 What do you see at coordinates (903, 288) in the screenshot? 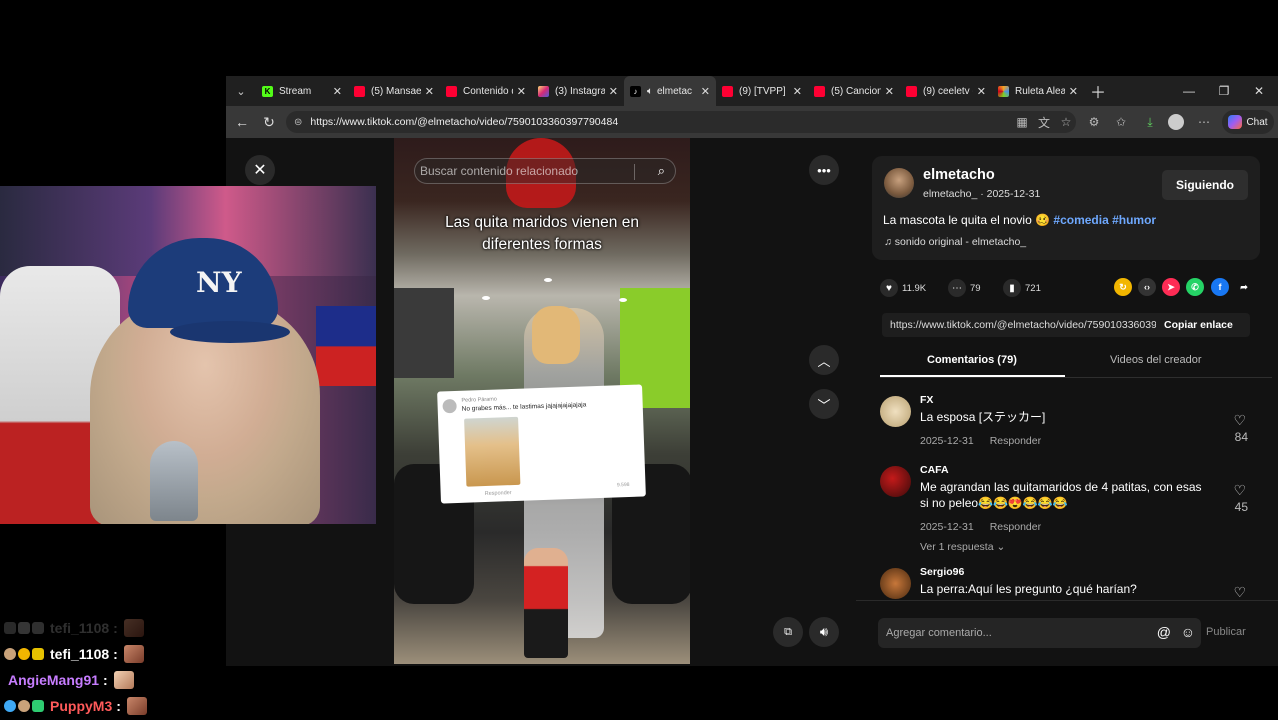
I see `like-action: ♥ 11.9K` at bounding box center [903, 288].